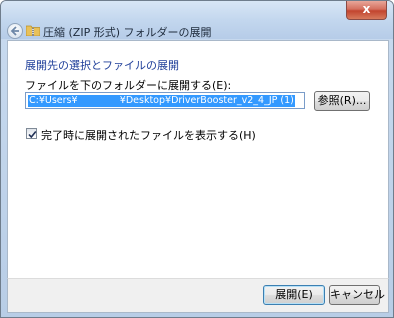 This screenshot has height=318, width=394. I want to click on cancel-button: キャンセル, so click(357, 295).